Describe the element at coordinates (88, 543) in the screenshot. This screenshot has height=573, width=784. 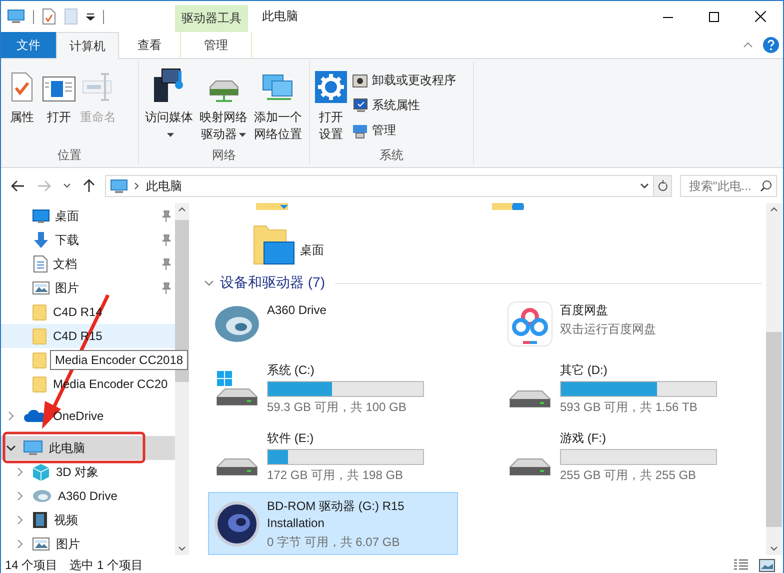
I see `tree-item: 图片` at that location.